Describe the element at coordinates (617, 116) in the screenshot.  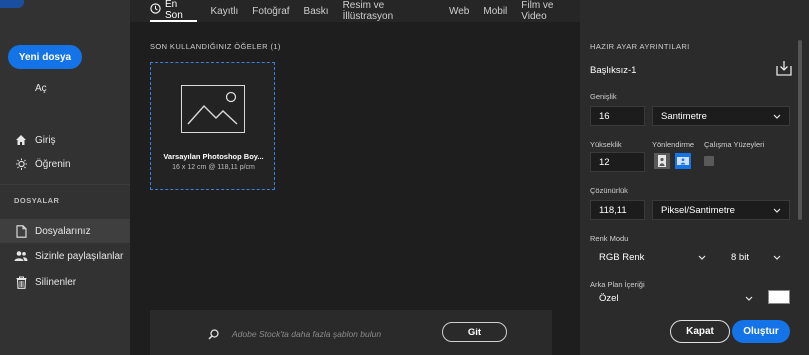
I see `width-input: 16` at that location.